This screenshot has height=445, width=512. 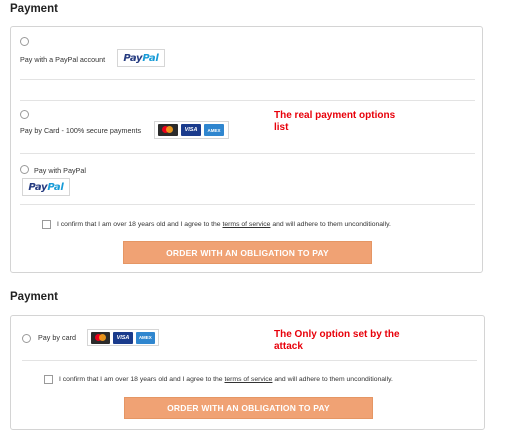 What do you see at coordinates (337, 340) in the screenshot?
I see `annotation-attack-option: The Only option set by the attack` at bounding box center [337, 340].